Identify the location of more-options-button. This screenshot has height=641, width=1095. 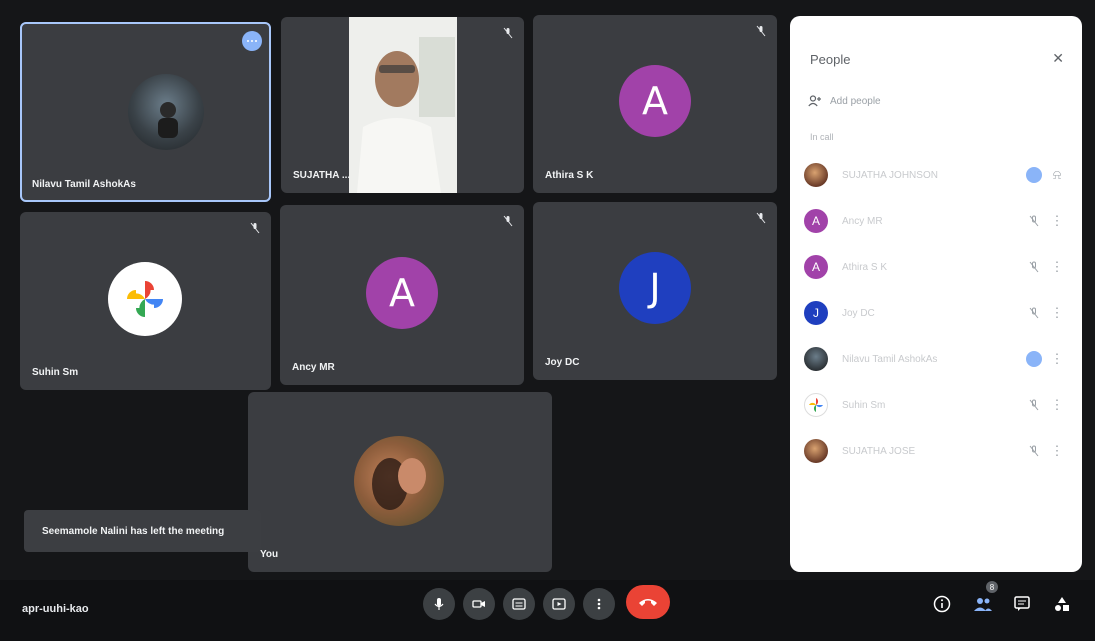
(599, 604).